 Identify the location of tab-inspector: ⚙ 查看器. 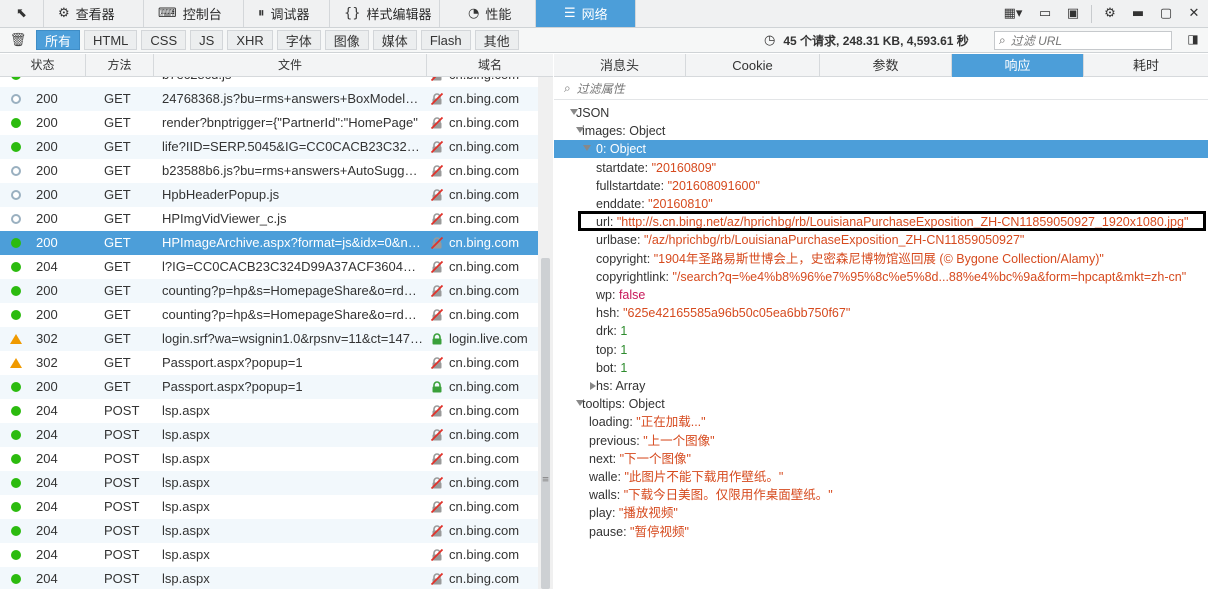
(94, 13).